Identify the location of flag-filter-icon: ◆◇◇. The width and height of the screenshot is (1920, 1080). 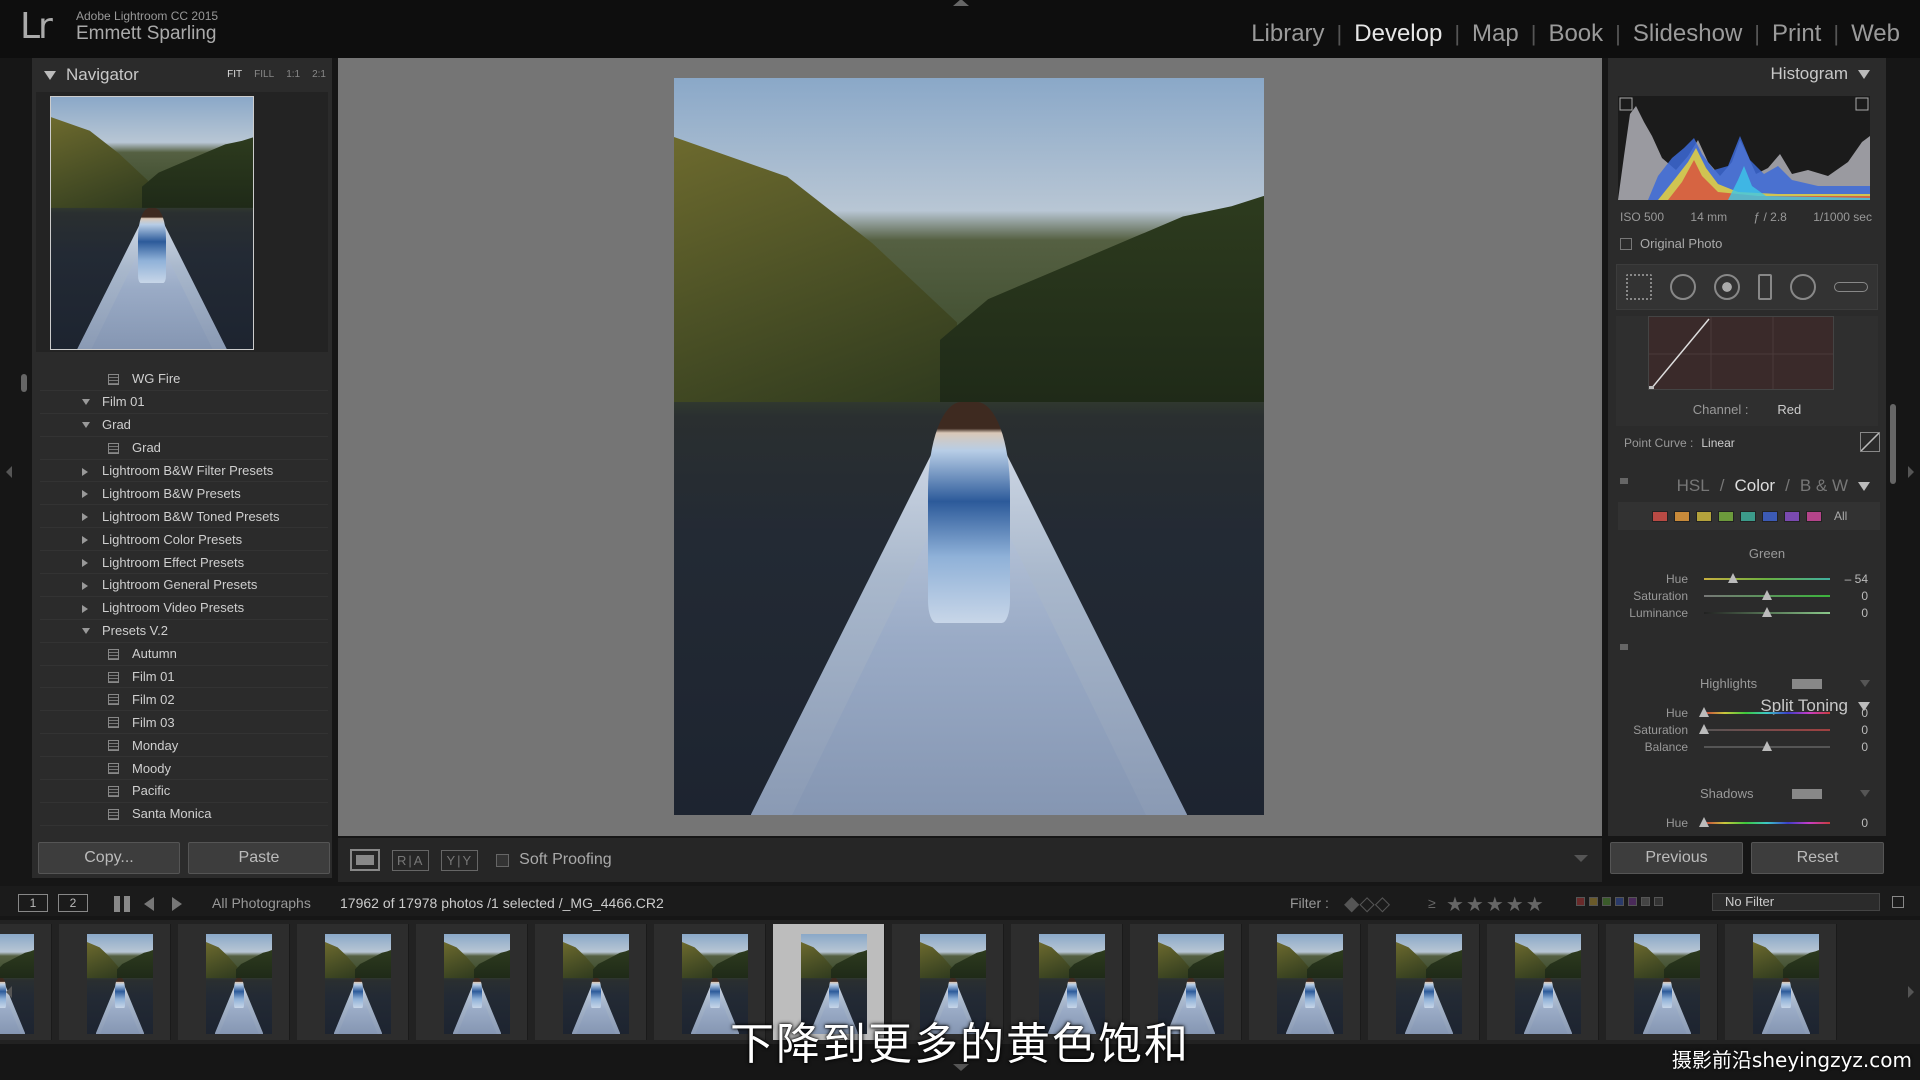
(1367, 903).